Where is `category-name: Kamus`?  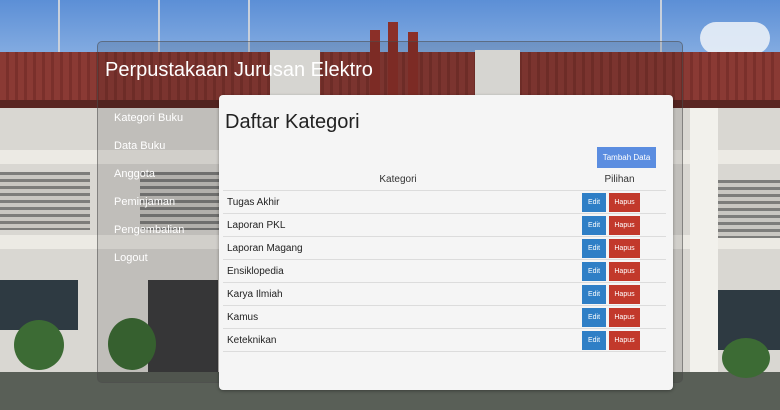 category-name: Kamus is located at coordinates (243, 317).